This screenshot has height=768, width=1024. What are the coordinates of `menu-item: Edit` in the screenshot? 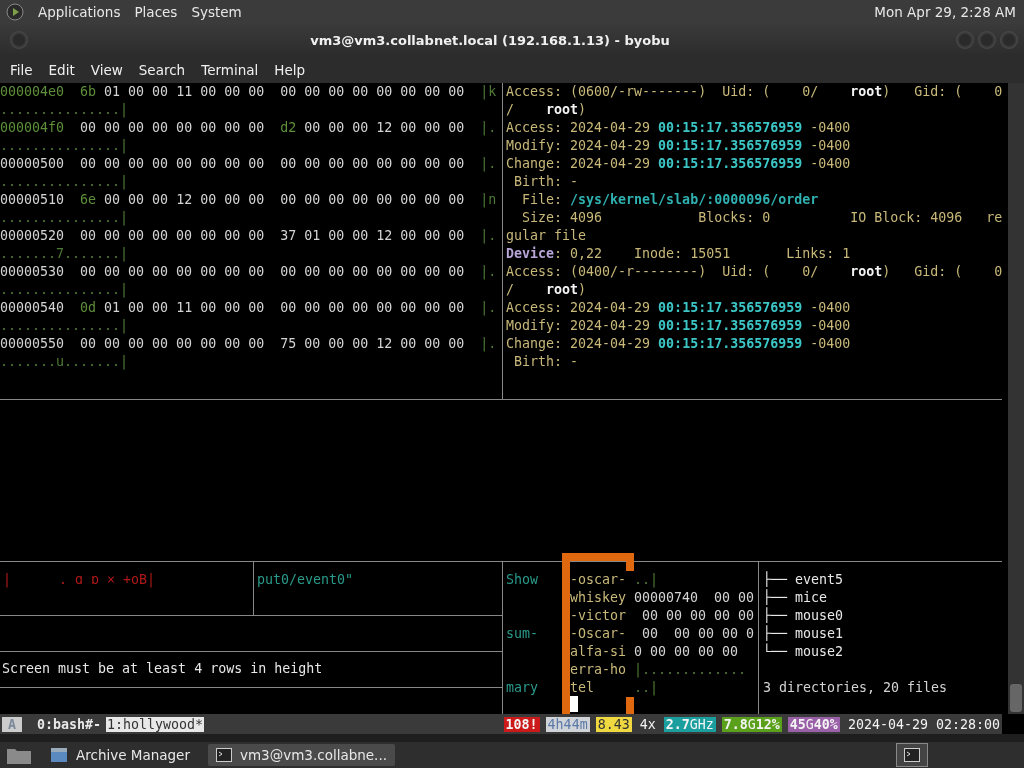 It's located at (61, 69).